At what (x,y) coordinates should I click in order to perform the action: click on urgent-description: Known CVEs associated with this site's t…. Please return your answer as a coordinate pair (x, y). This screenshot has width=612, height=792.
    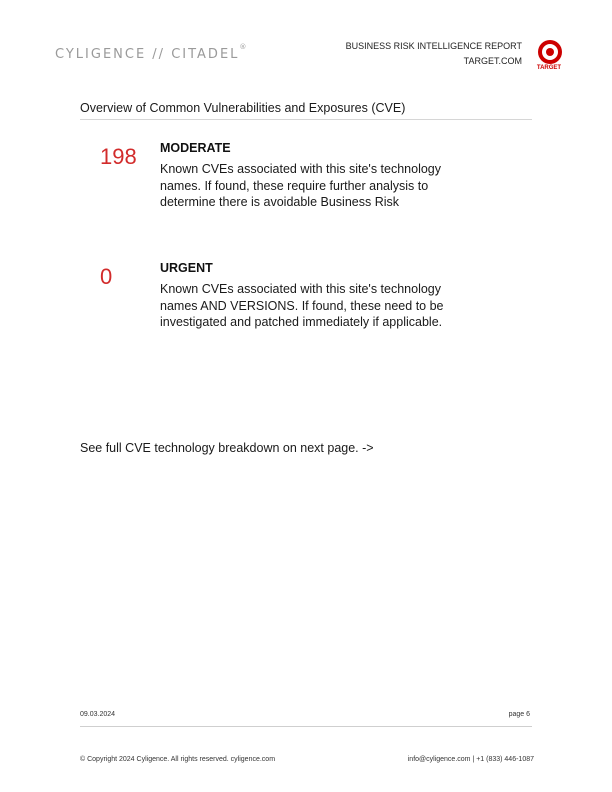
    Looking at the image, I should click on (302, 305).